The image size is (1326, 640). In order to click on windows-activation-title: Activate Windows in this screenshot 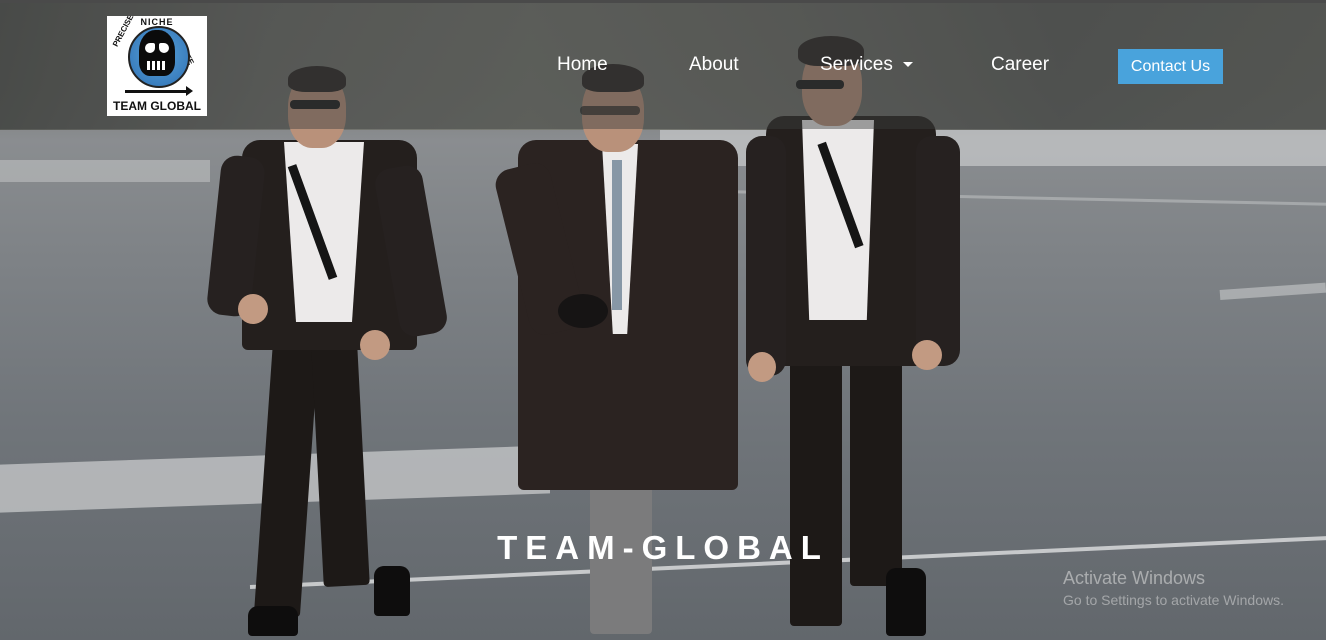, I will do `click(1134, 578)`.